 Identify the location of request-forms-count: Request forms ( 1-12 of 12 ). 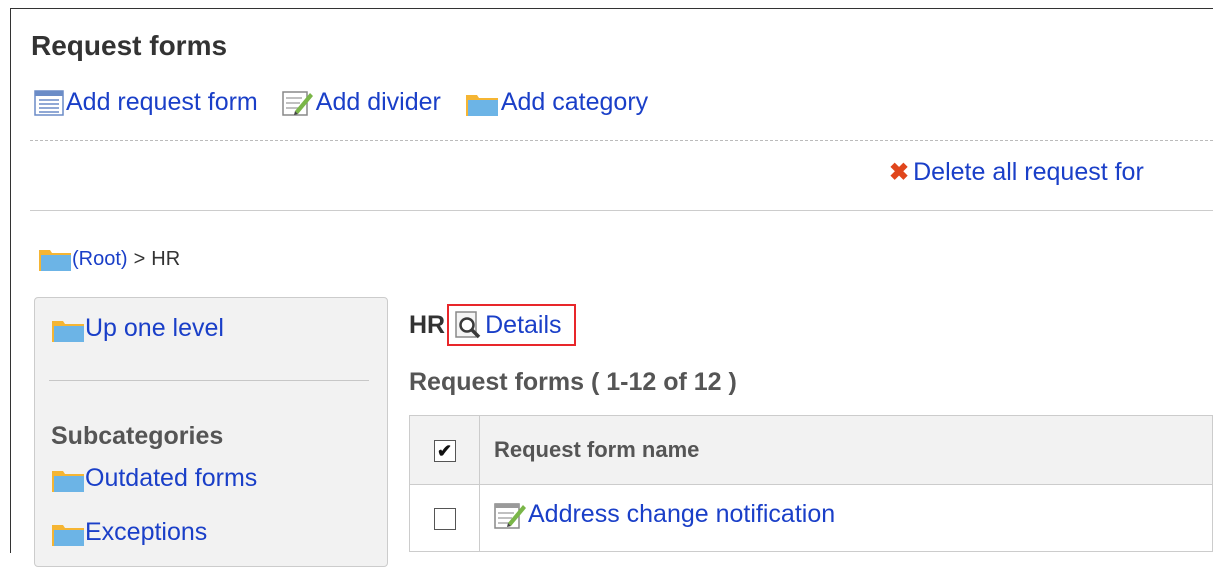
(573, 382).